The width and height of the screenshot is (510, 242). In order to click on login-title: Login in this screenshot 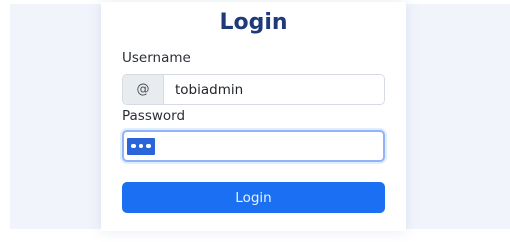, I will do `click(253, 22)`.